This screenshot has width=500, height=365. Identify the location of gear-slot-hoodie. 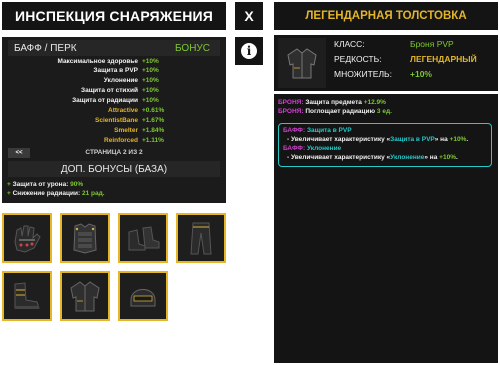
(85, 296).